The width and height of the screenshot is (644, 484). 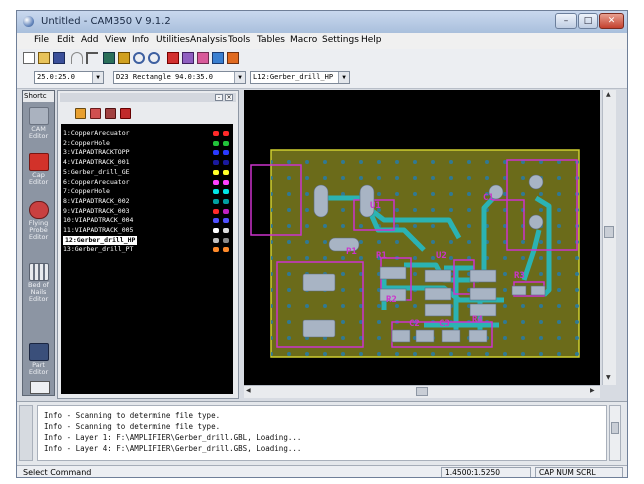 What do you see at coordinates (239, 40) in the screenshot?
I see `menu-tools: Tools` at bounding box center [239, 40].